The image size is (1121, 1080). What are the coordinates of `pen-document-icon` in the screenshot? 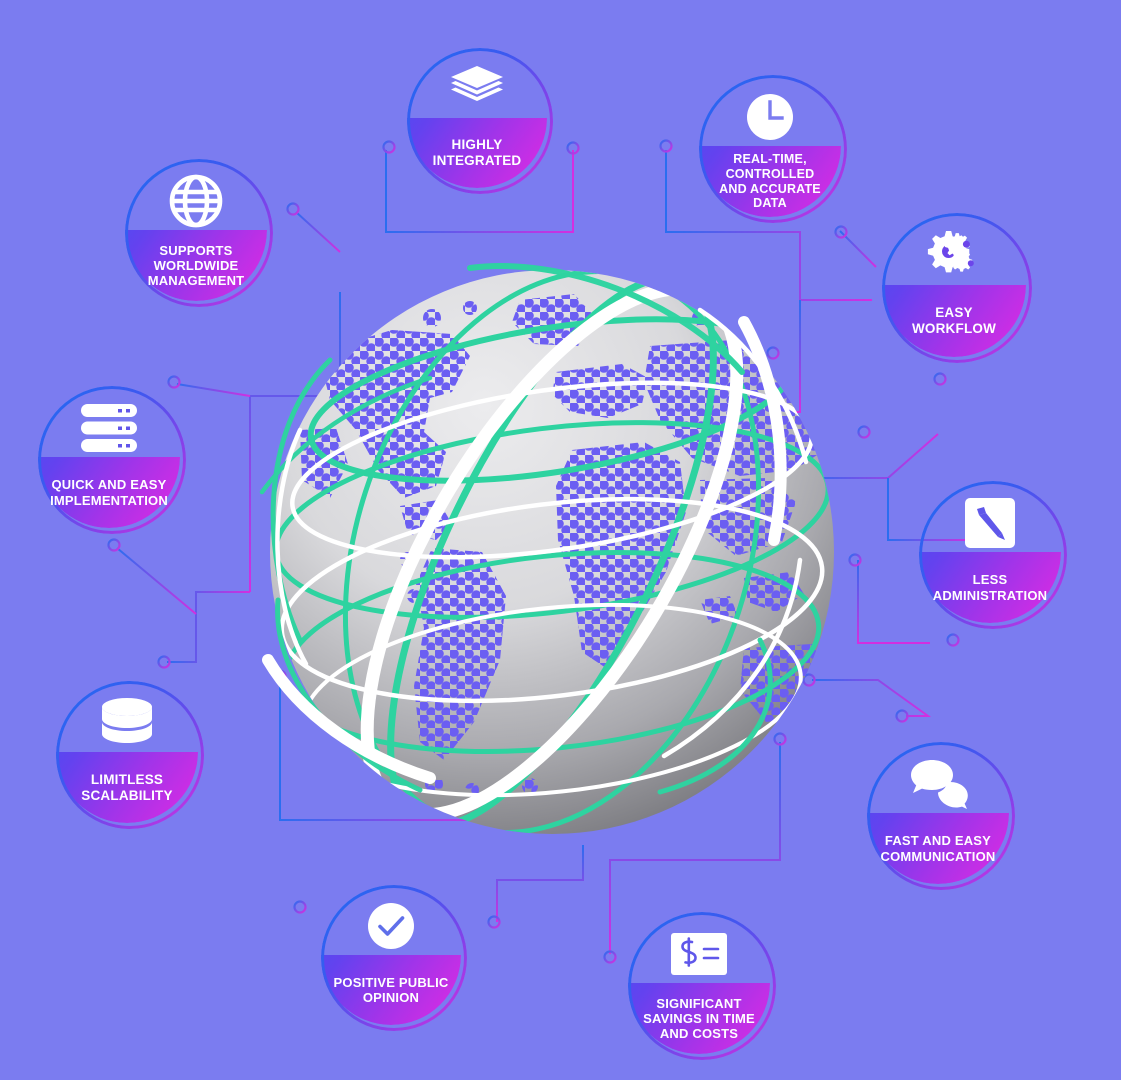 It's located at (990, 522).